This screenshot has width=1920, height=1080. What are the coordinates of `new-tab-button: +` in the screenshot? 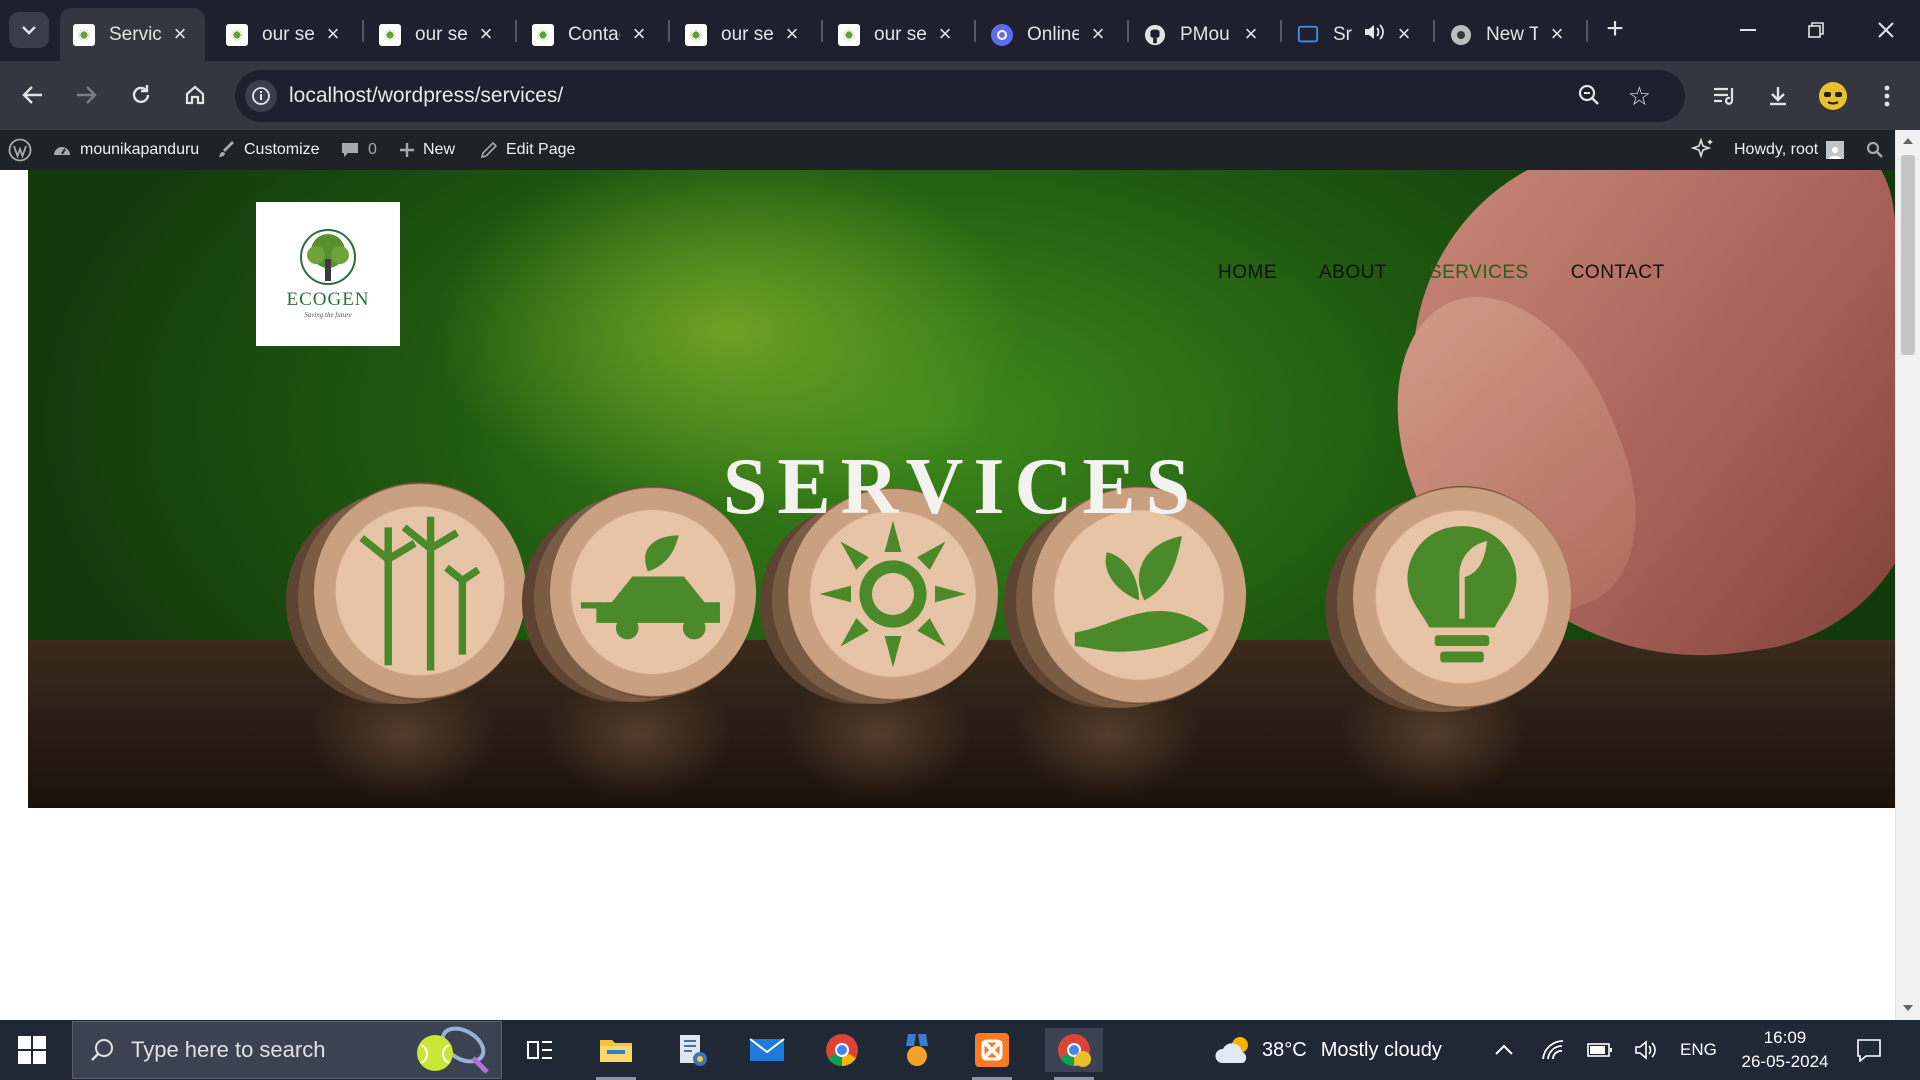 It's located at (1615, 29).